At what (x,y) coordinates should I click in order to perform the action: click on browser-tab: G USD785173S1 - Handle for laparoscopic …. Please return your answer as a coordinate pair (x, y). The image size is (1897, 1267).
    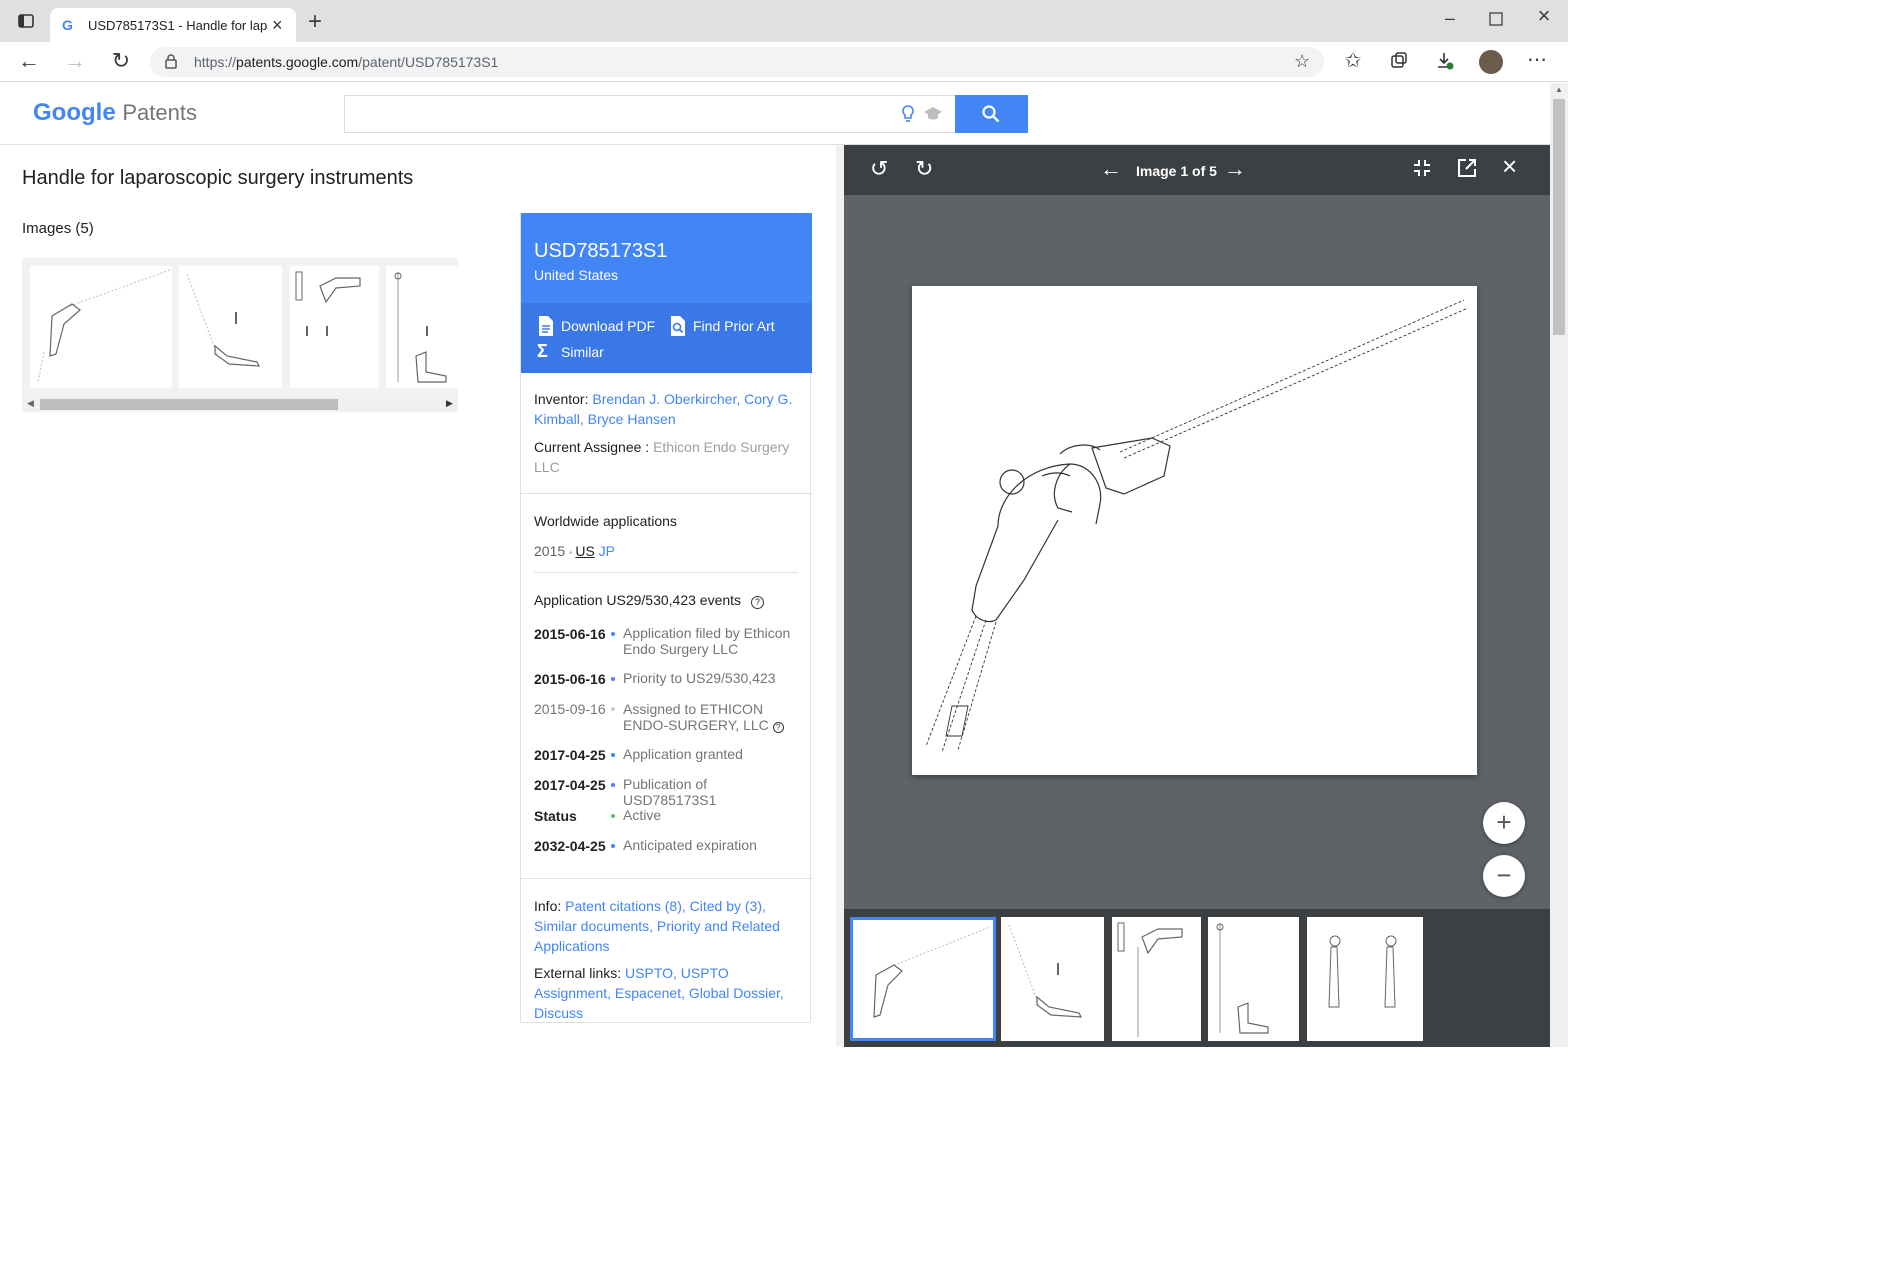
    Looking at the image, I should click on (173, 25).